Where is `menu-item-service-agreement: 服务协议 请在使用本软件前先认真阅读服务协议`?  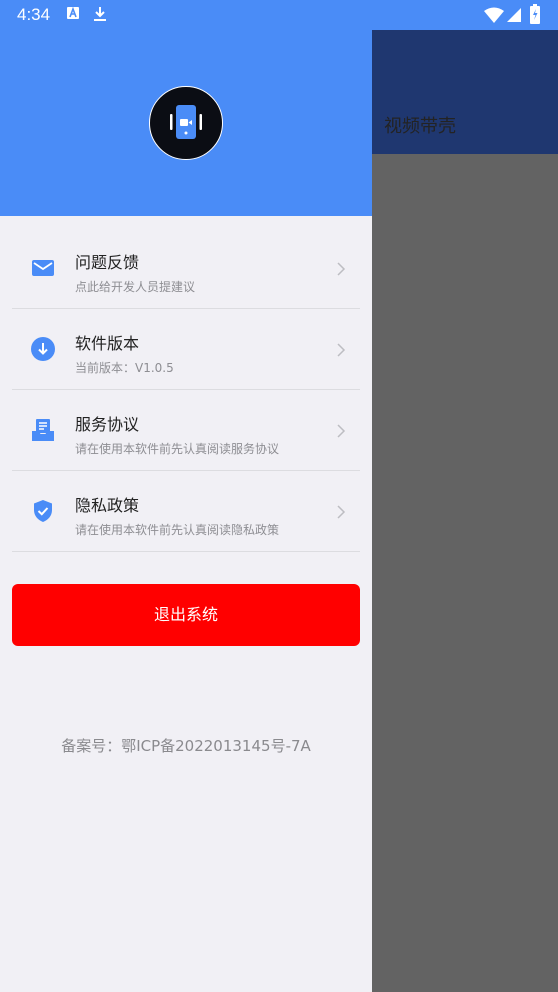 menu-item-service-agreement: 服务协议 请在使用本软件前先认真阅读服务协议 is located at coordinates (186, 430).